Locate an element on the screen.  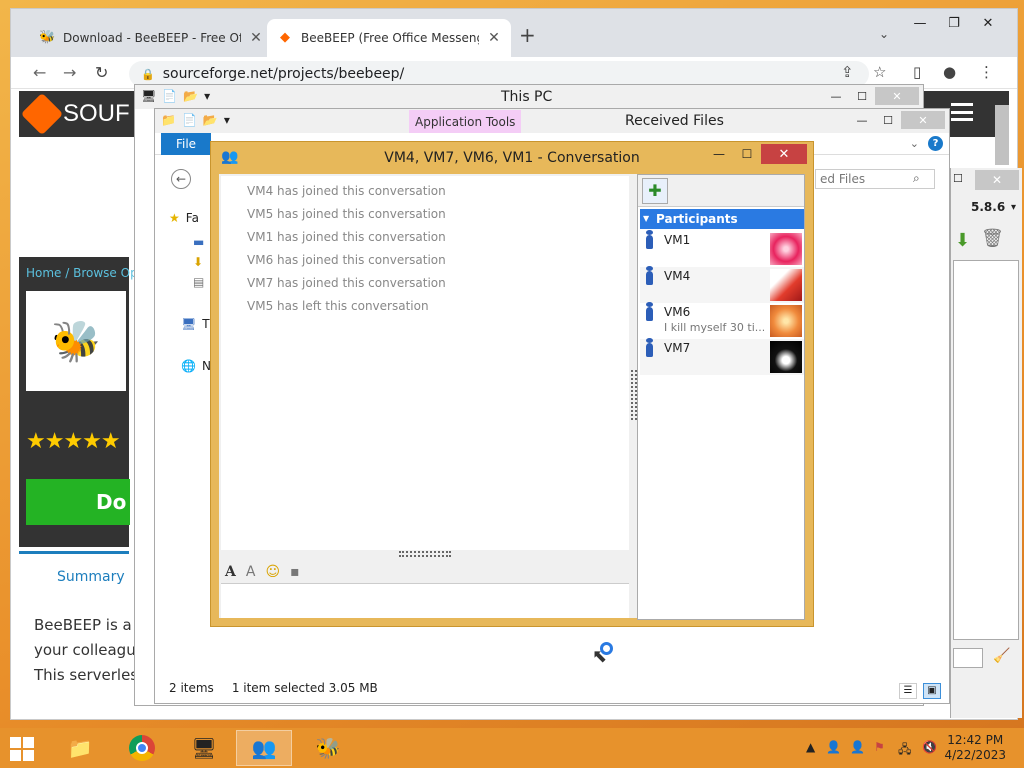
tab-summary: Summary is located at coordinates (91, 577).